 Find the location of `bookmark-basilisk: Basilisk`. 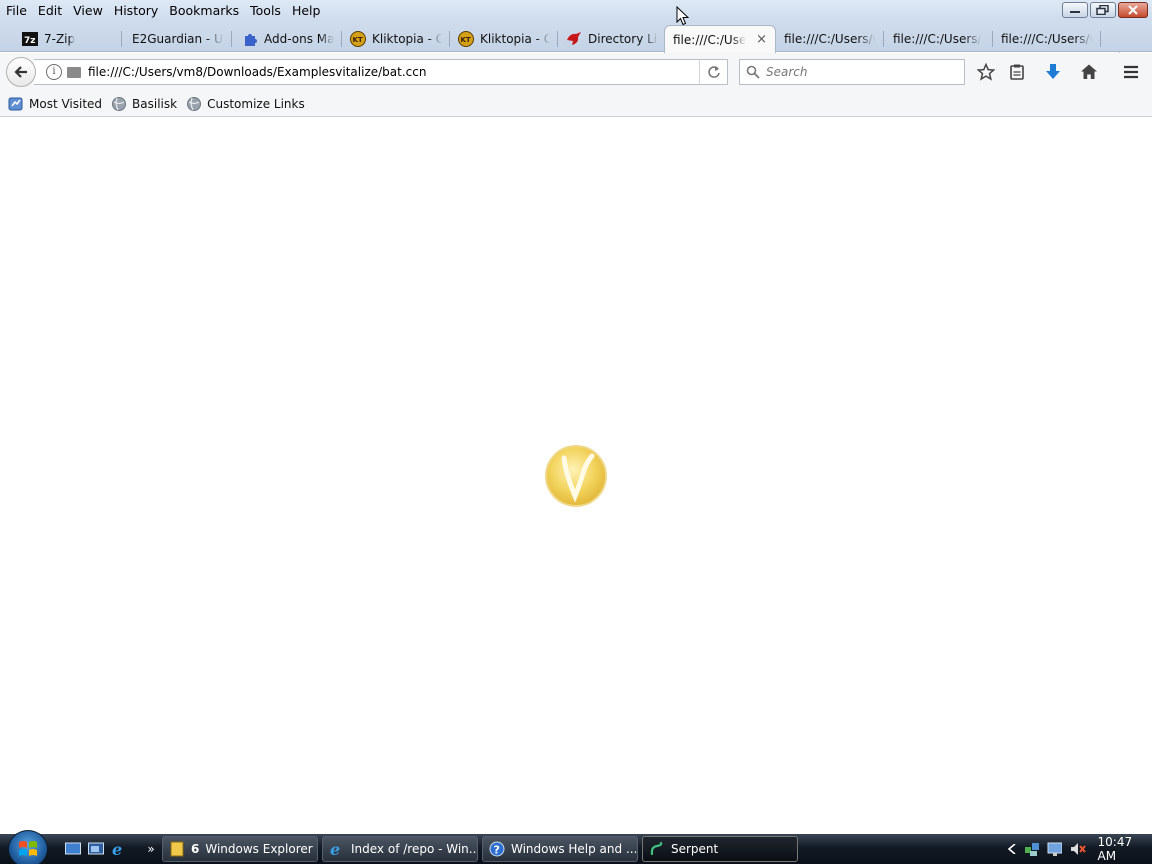

bookmark-basilisk: Basilisk is located at coordinates (144, 104).